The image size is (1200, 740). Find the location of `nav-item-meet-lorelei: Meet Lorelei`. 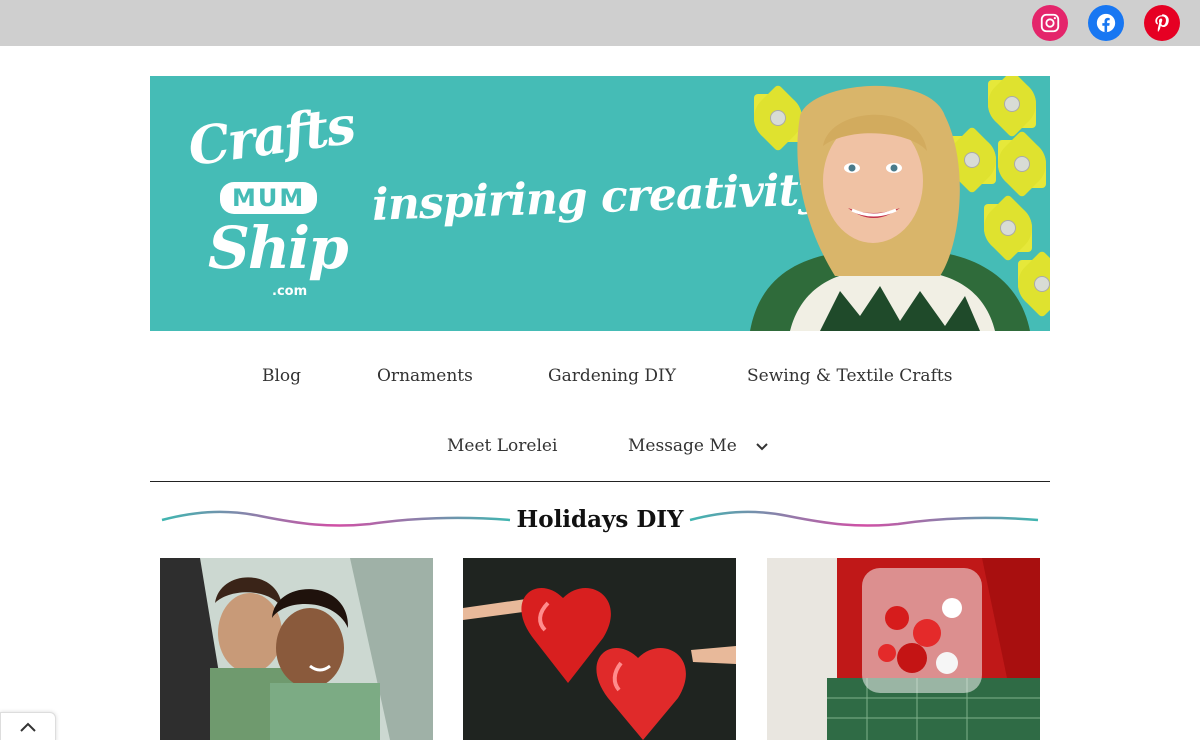

nav-item-meet-lorelei: Meet Lorelei is located at coordinates (502, 446).